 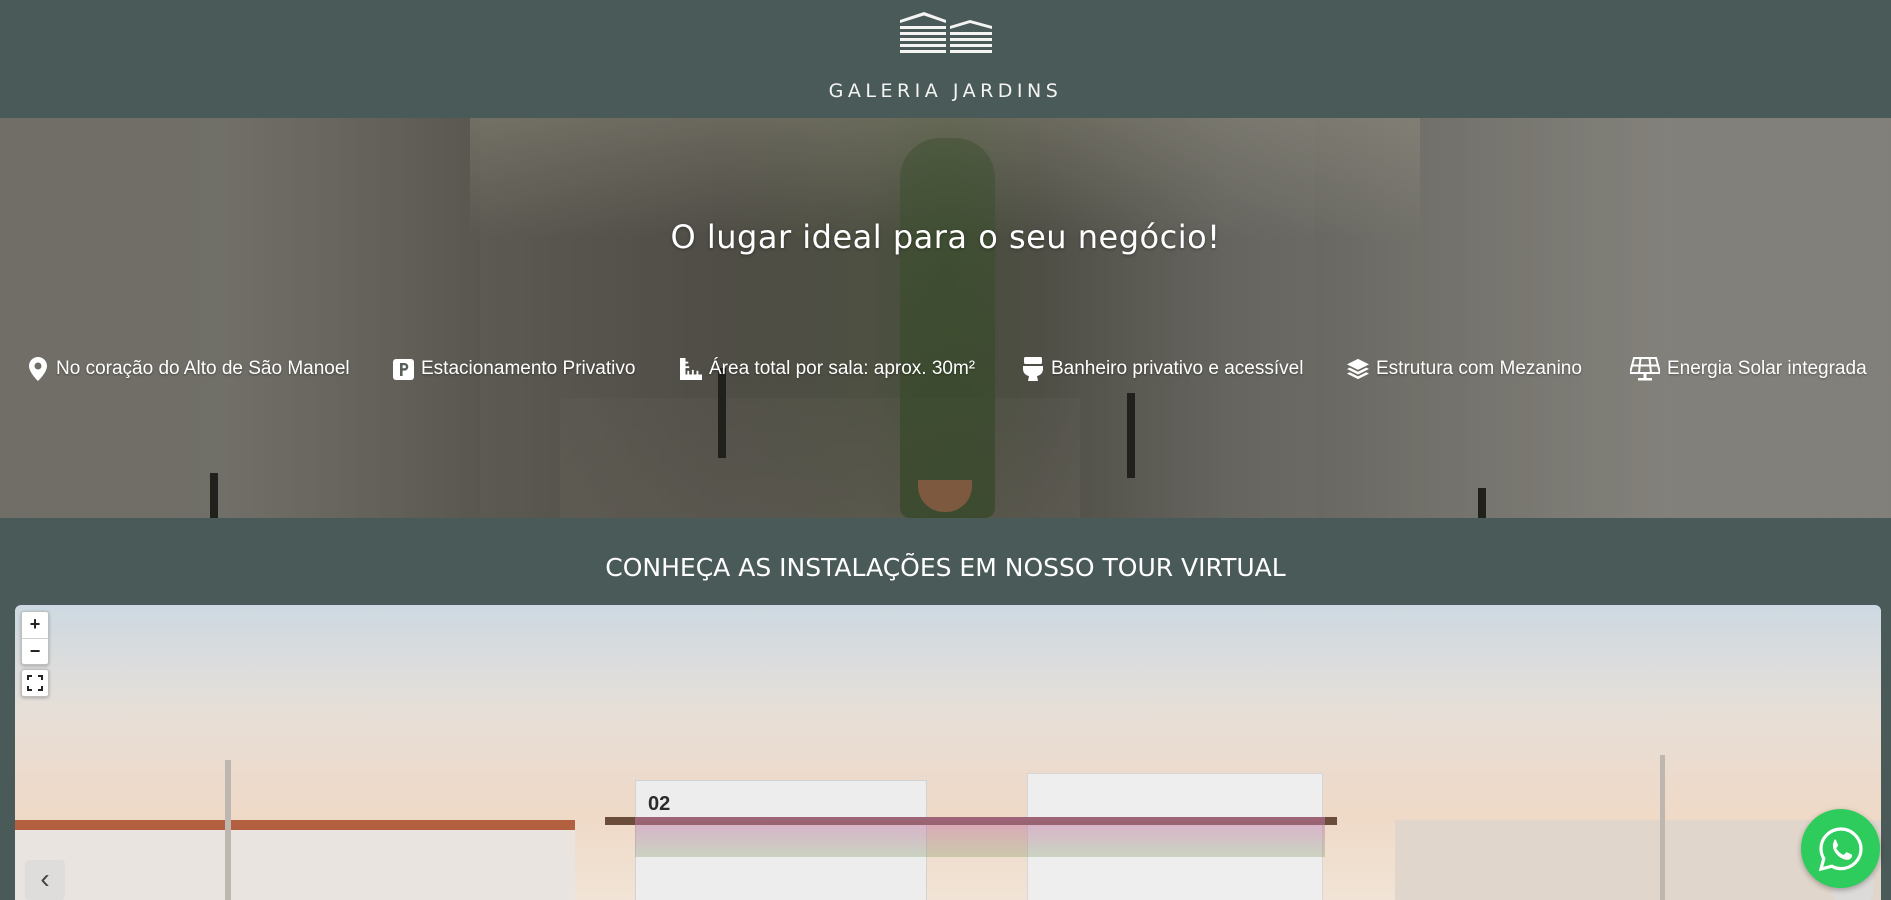 What do you see at coordinates (38, 369) in the screenshot?
I see `map-pin-icon` at bounding box center [38, 369].